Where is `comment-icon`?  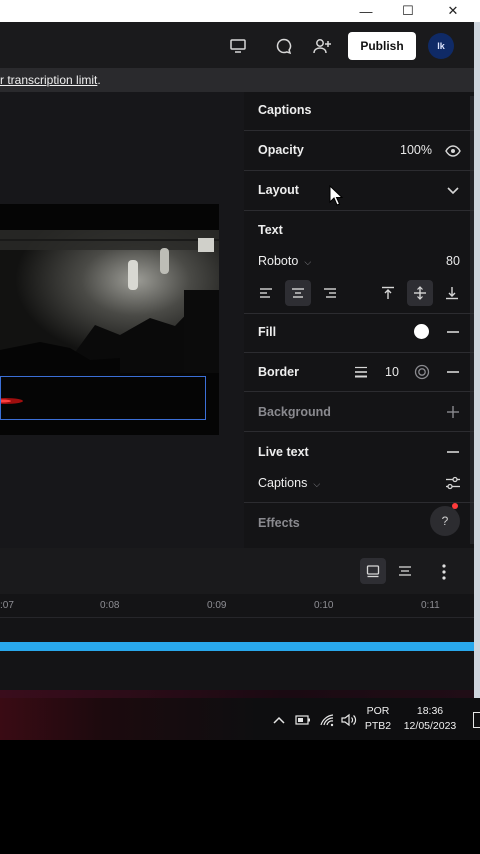
comment-icon is located at coordinates (284, 46).